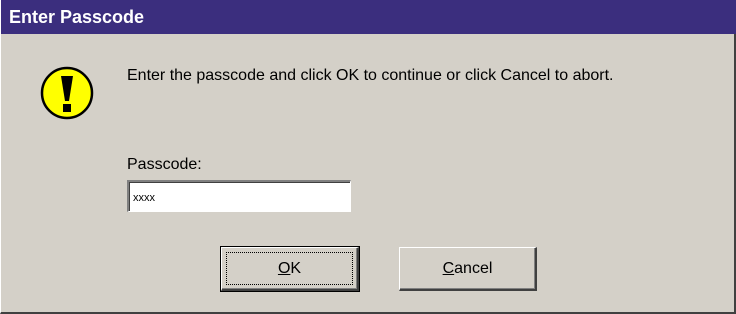 The image size is (736, 314). What do you see at coordinates (448, 268) in the screenshot?
I see `cancel-accelerator: C` at bounding box center [448, 268].